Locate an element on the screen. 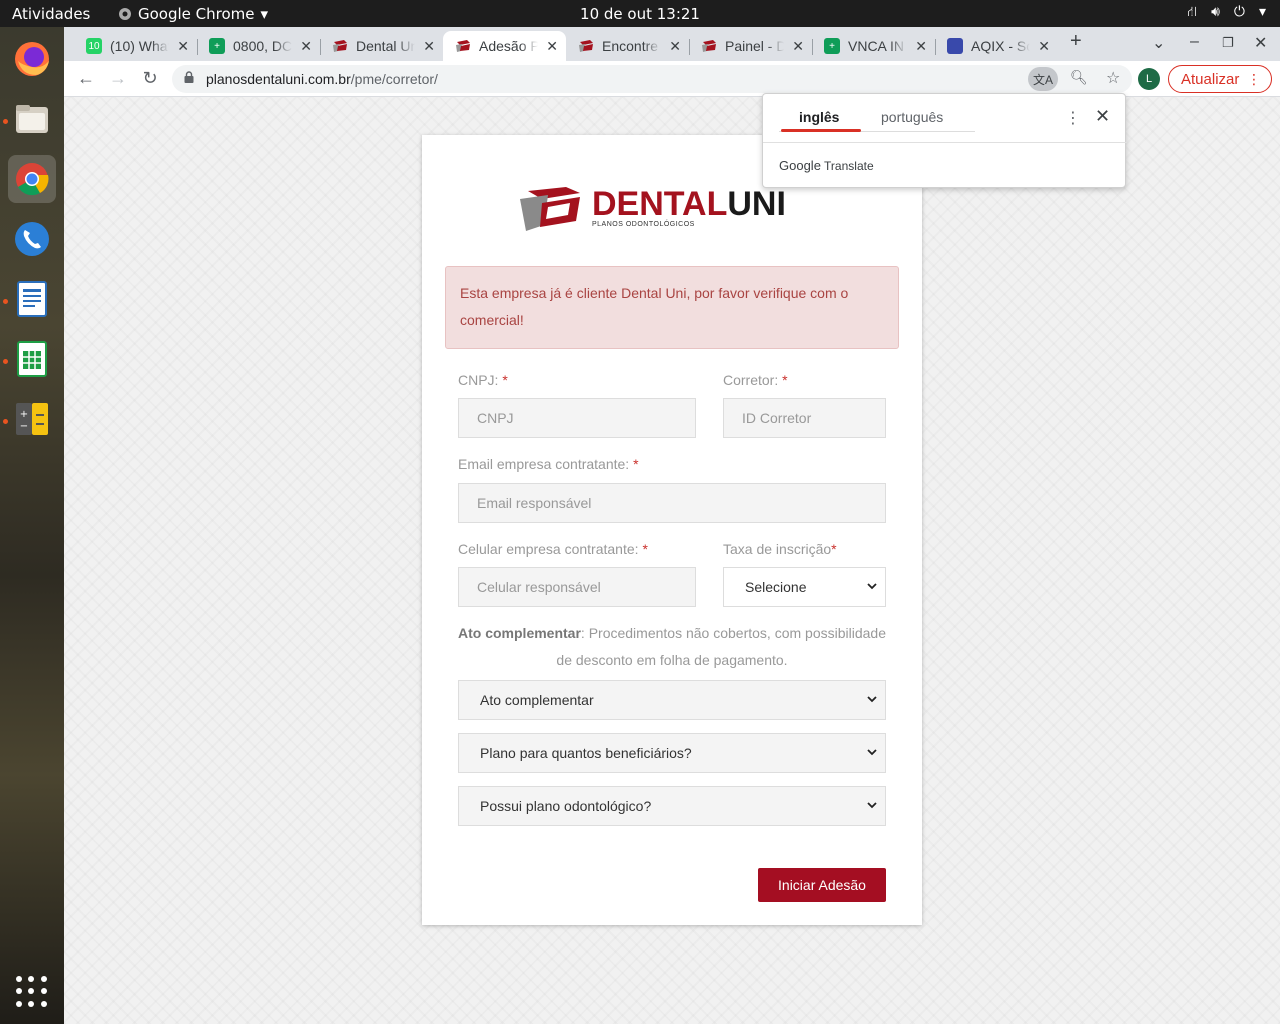 Image resolution: width=1280 pixels, height=1024 pixels. tab-title: Encontre is located at coordinates (630, 46).